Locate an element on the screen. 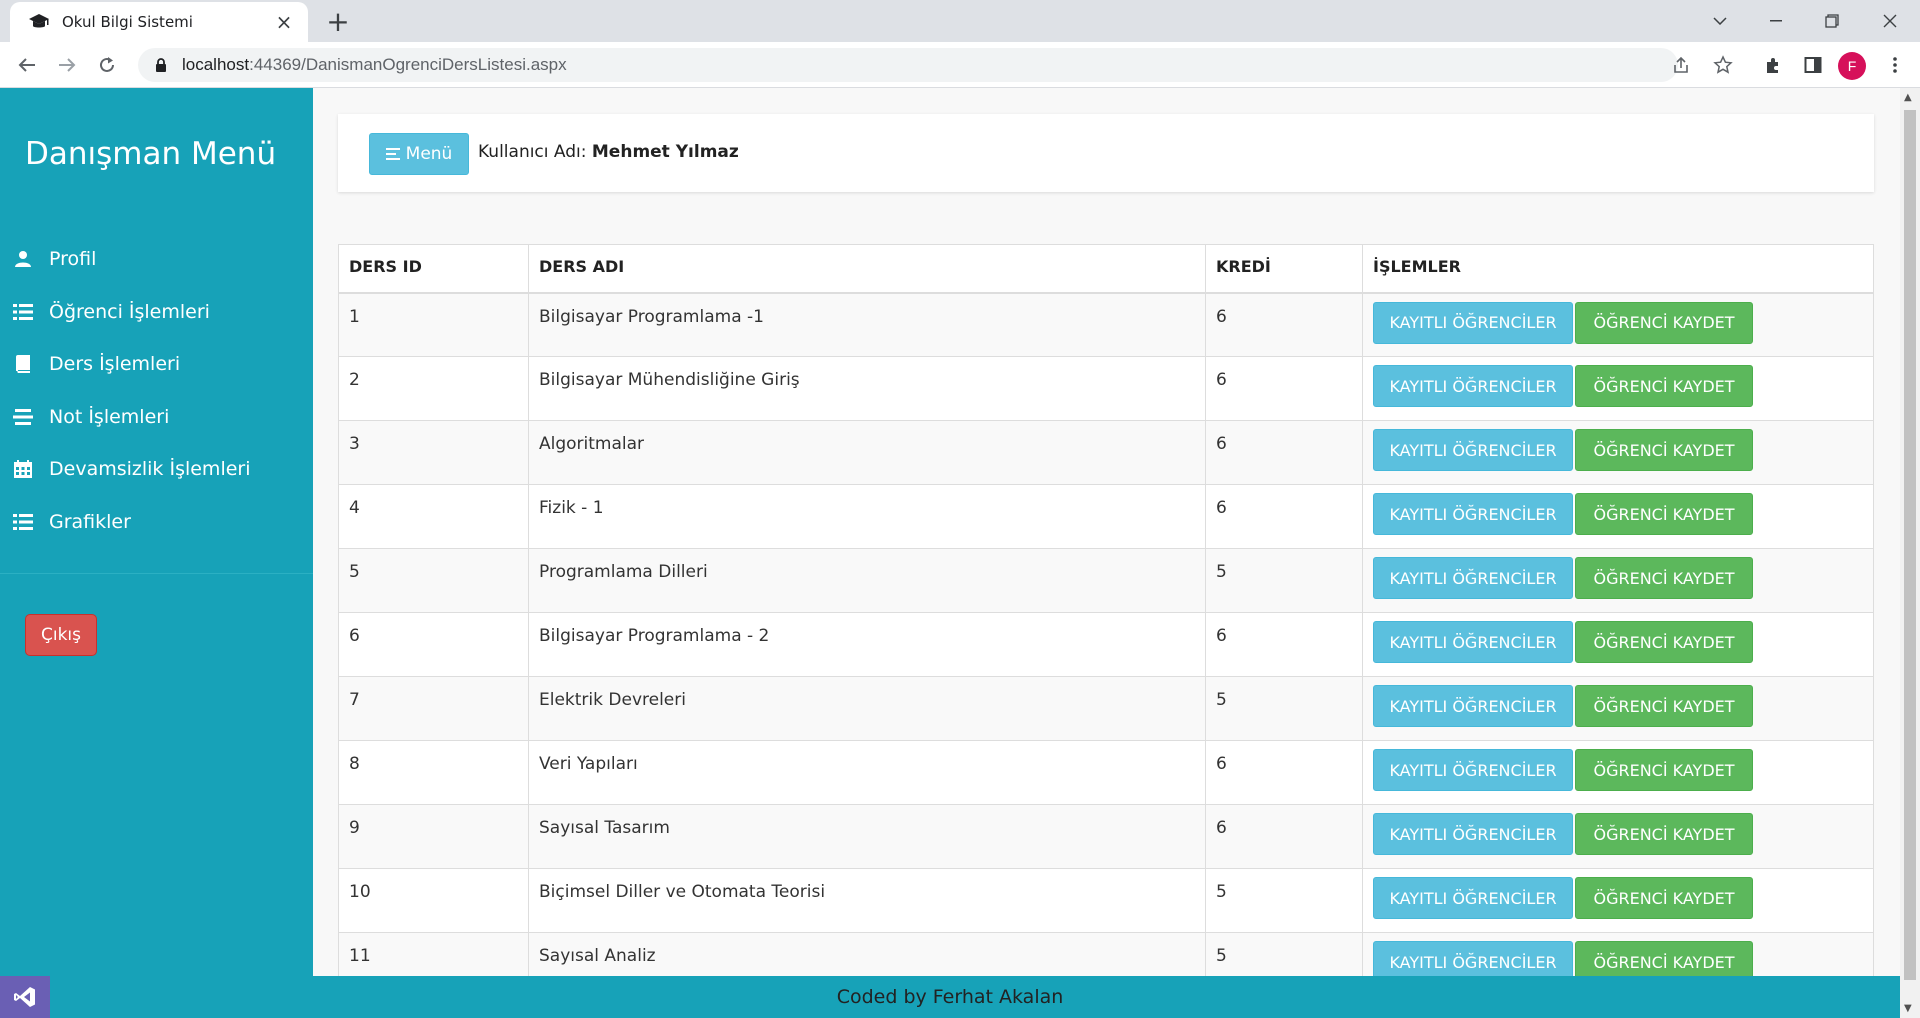 The image size is (1920, 1018). table-cell-name: Biçimsel Diller ve Otomata Teorisi is located at coordinates (867, 900).